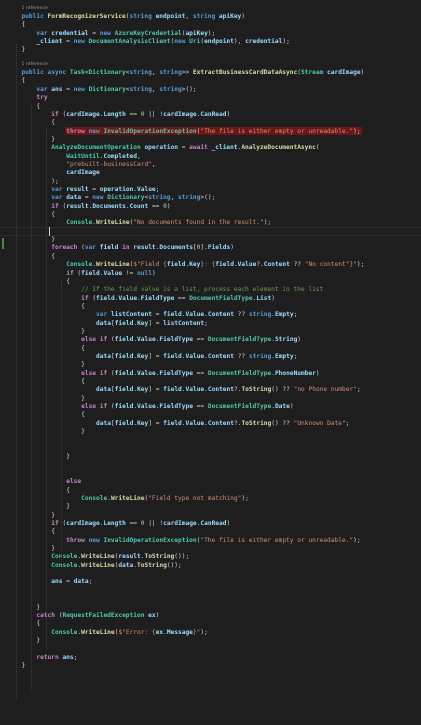 This screenshot has height=725, width=421. Describe the element at coordinates (195, 42) in the screenshot. I see `code-token: Uri` at that location.